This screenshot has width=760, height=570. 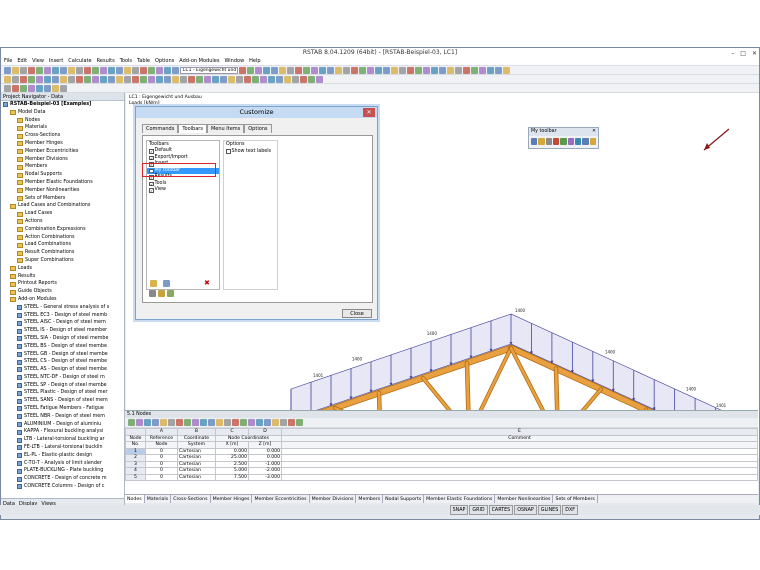 I want to click on tree-item: STEEL EC3 - Design of steel memb, so click(x=62, y=316).